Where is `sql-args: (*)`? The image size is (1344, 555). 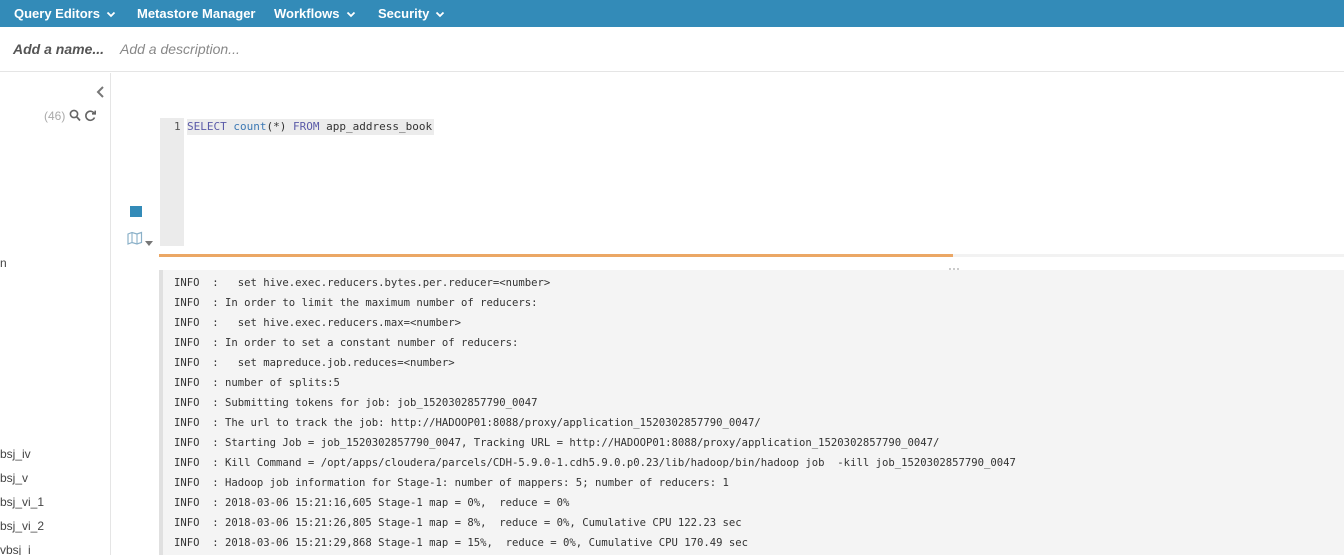
sql-args: (*) is located at coordinates (276, 126).